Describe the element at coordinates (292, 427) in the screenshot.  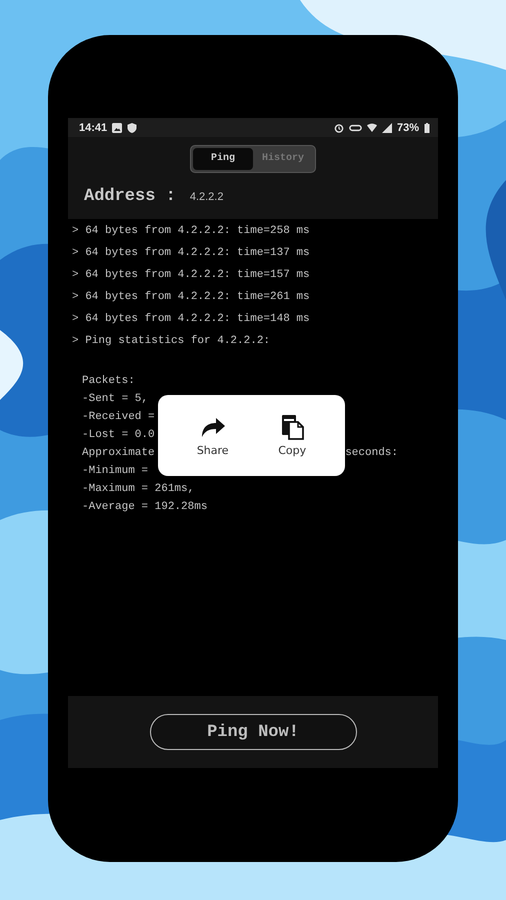
I see `copy-icon` at that location.